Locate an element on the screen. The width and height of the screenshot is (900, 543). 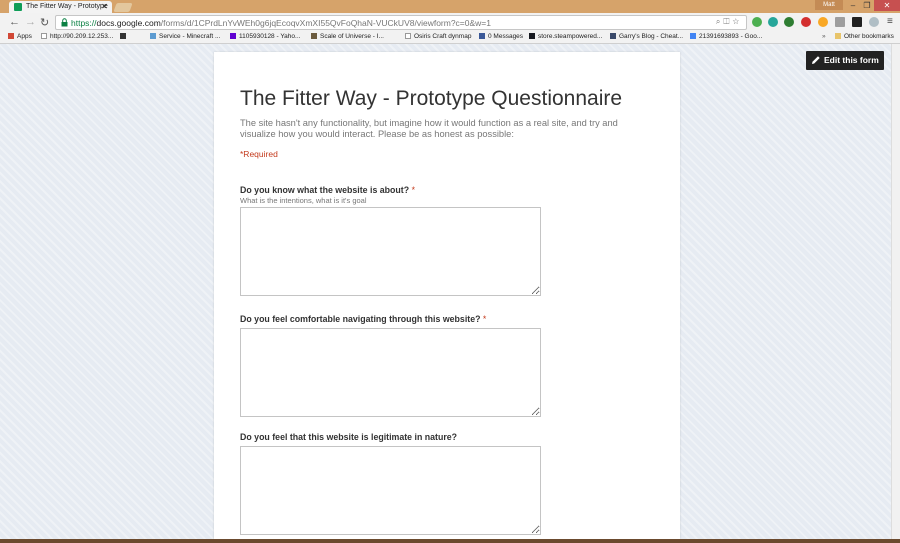
lock-icon is located at coordinates (64, 22).